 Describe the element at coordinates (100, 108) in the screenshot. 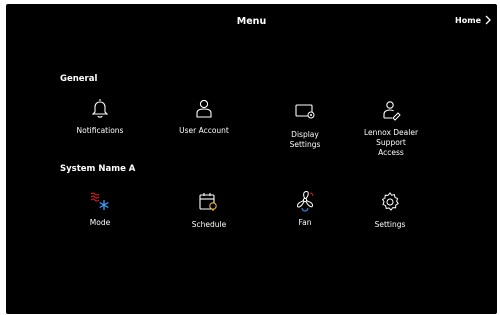

I see `bell-icon` at that location.